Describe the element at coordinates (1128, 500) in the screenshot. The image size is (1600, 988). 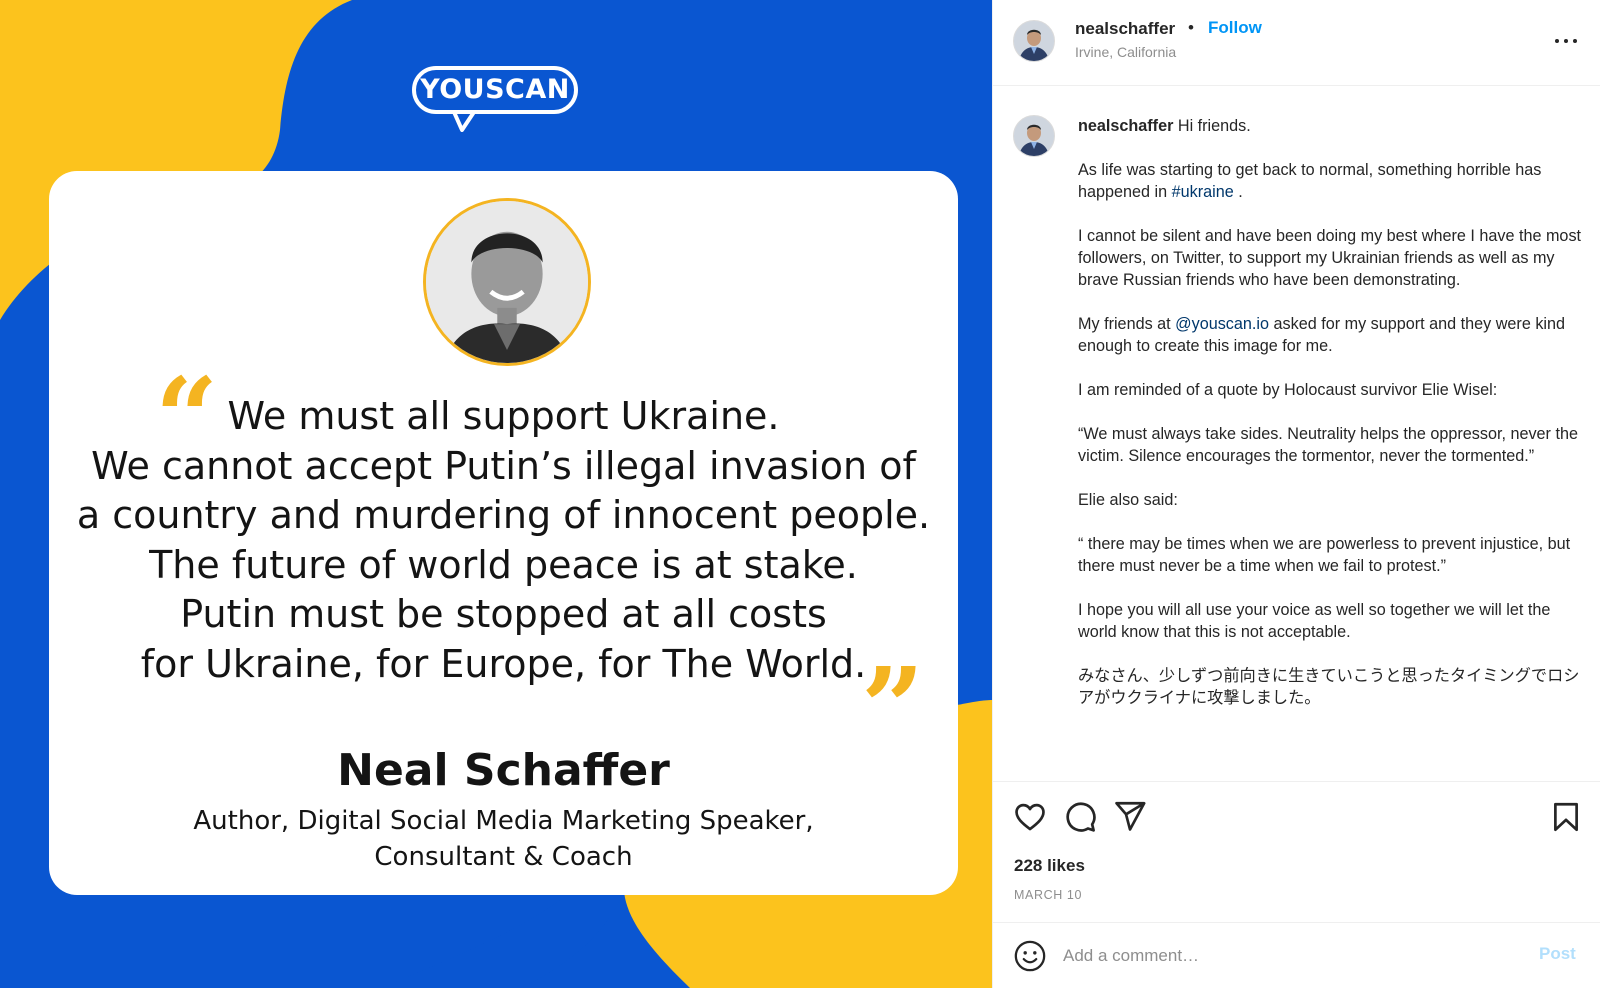
I see `caption-paragraph: Elie also said:` at that location.